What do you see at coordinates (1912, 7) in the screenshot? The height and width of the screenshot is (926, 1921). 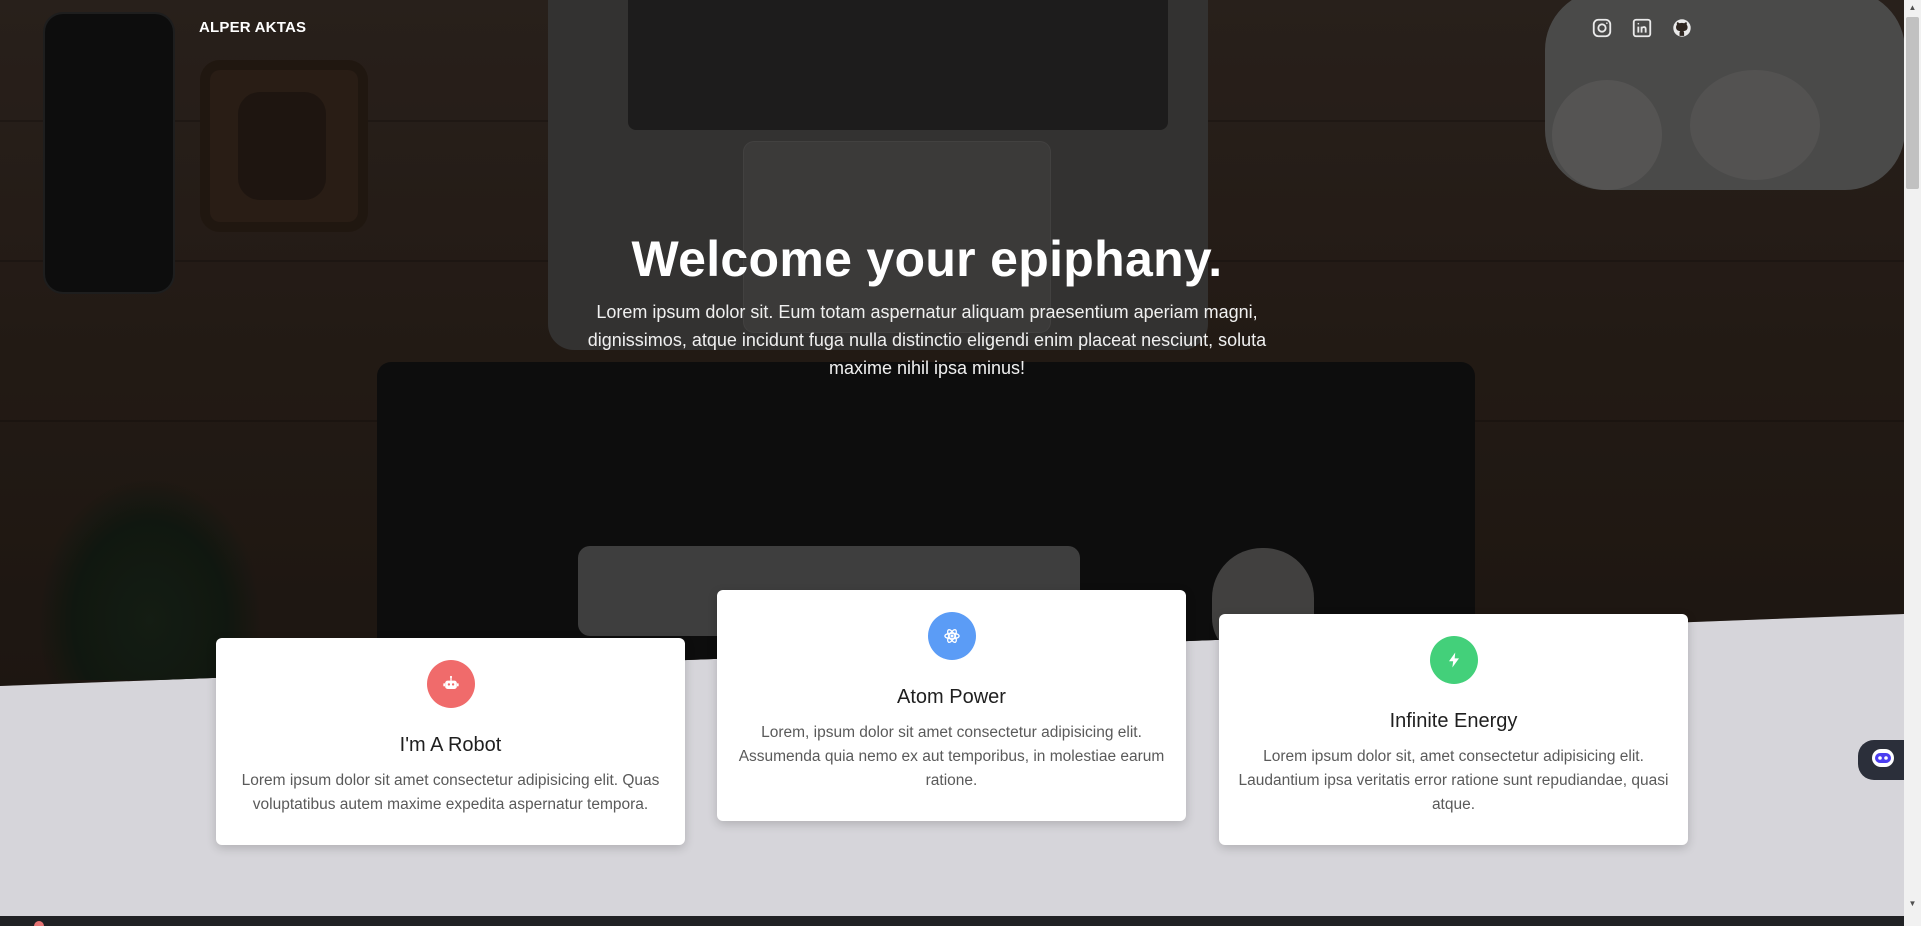 I see `scroll-up-arrow-icon: ▲` at bounding box center [1912, 7].